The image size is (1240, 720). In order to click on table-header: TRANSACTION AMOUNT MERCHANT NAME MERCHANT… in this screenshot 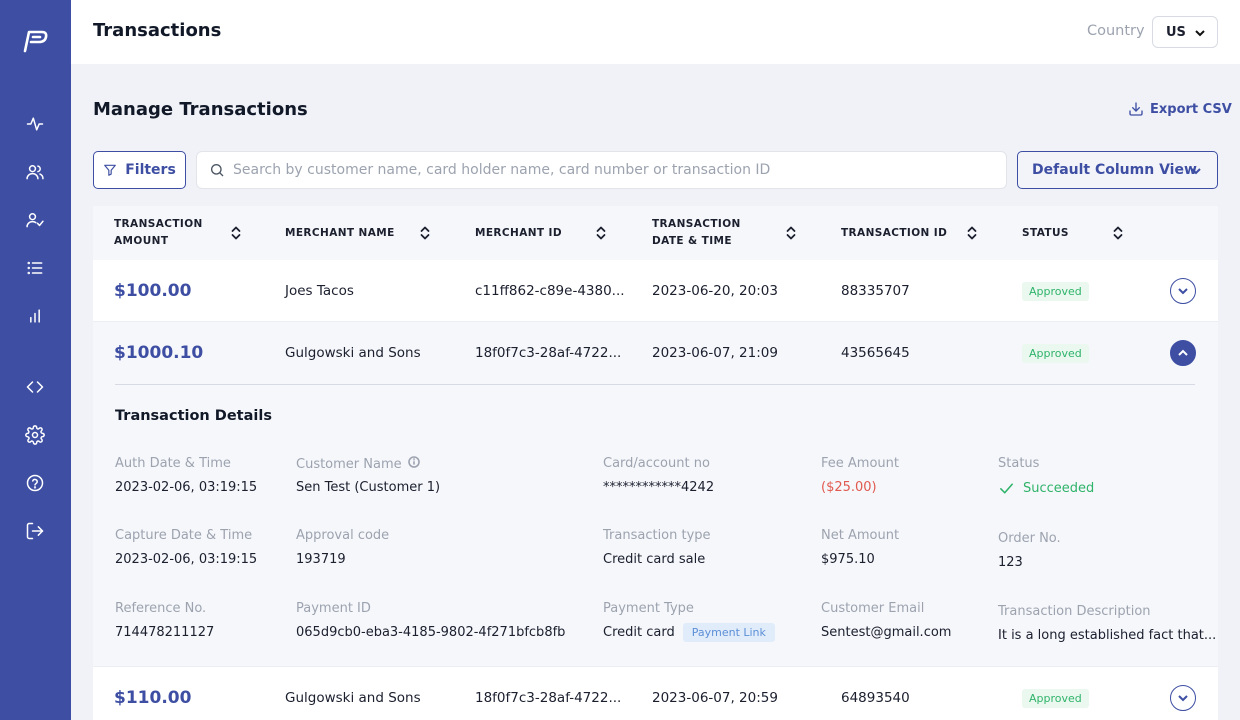, I will do `click(655, 233)`.